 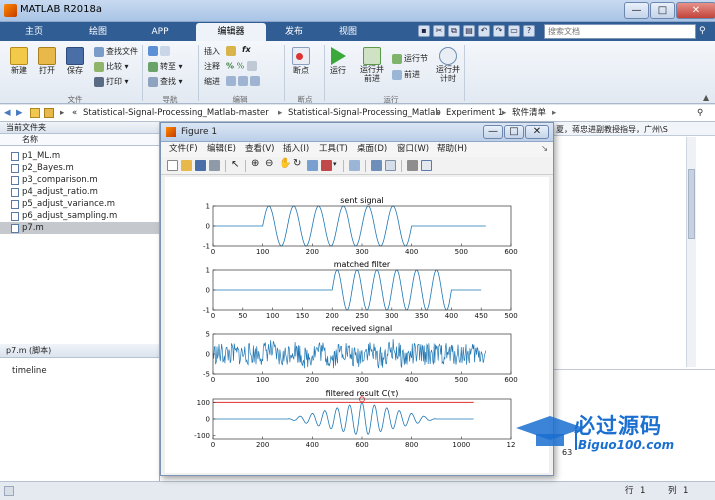 What do you see at coordinates (691, 252) in the screenshot?
I see `vertical-scrollbar` at bounding box center [691, 252].